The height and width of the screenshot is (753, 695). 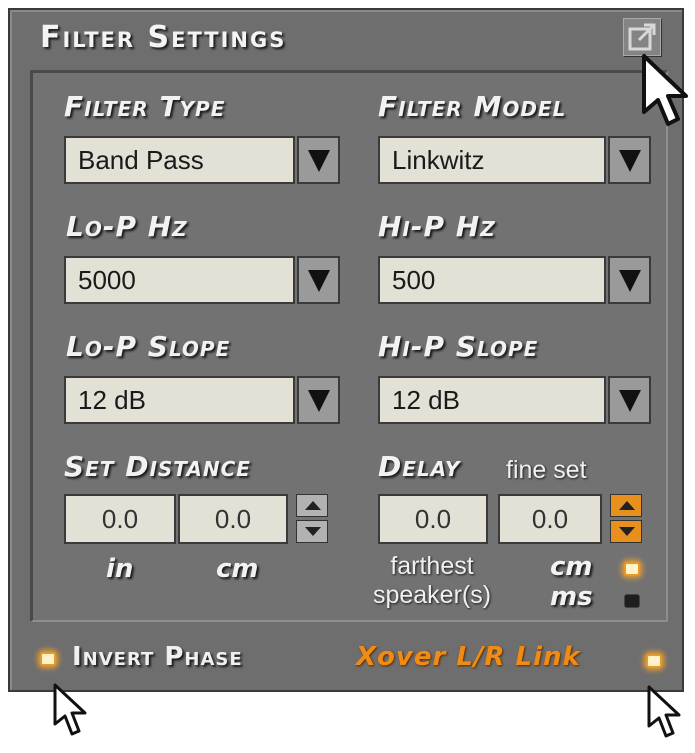 I want to click on hi-p-hz-value: 500, so click(x=492, y=280).